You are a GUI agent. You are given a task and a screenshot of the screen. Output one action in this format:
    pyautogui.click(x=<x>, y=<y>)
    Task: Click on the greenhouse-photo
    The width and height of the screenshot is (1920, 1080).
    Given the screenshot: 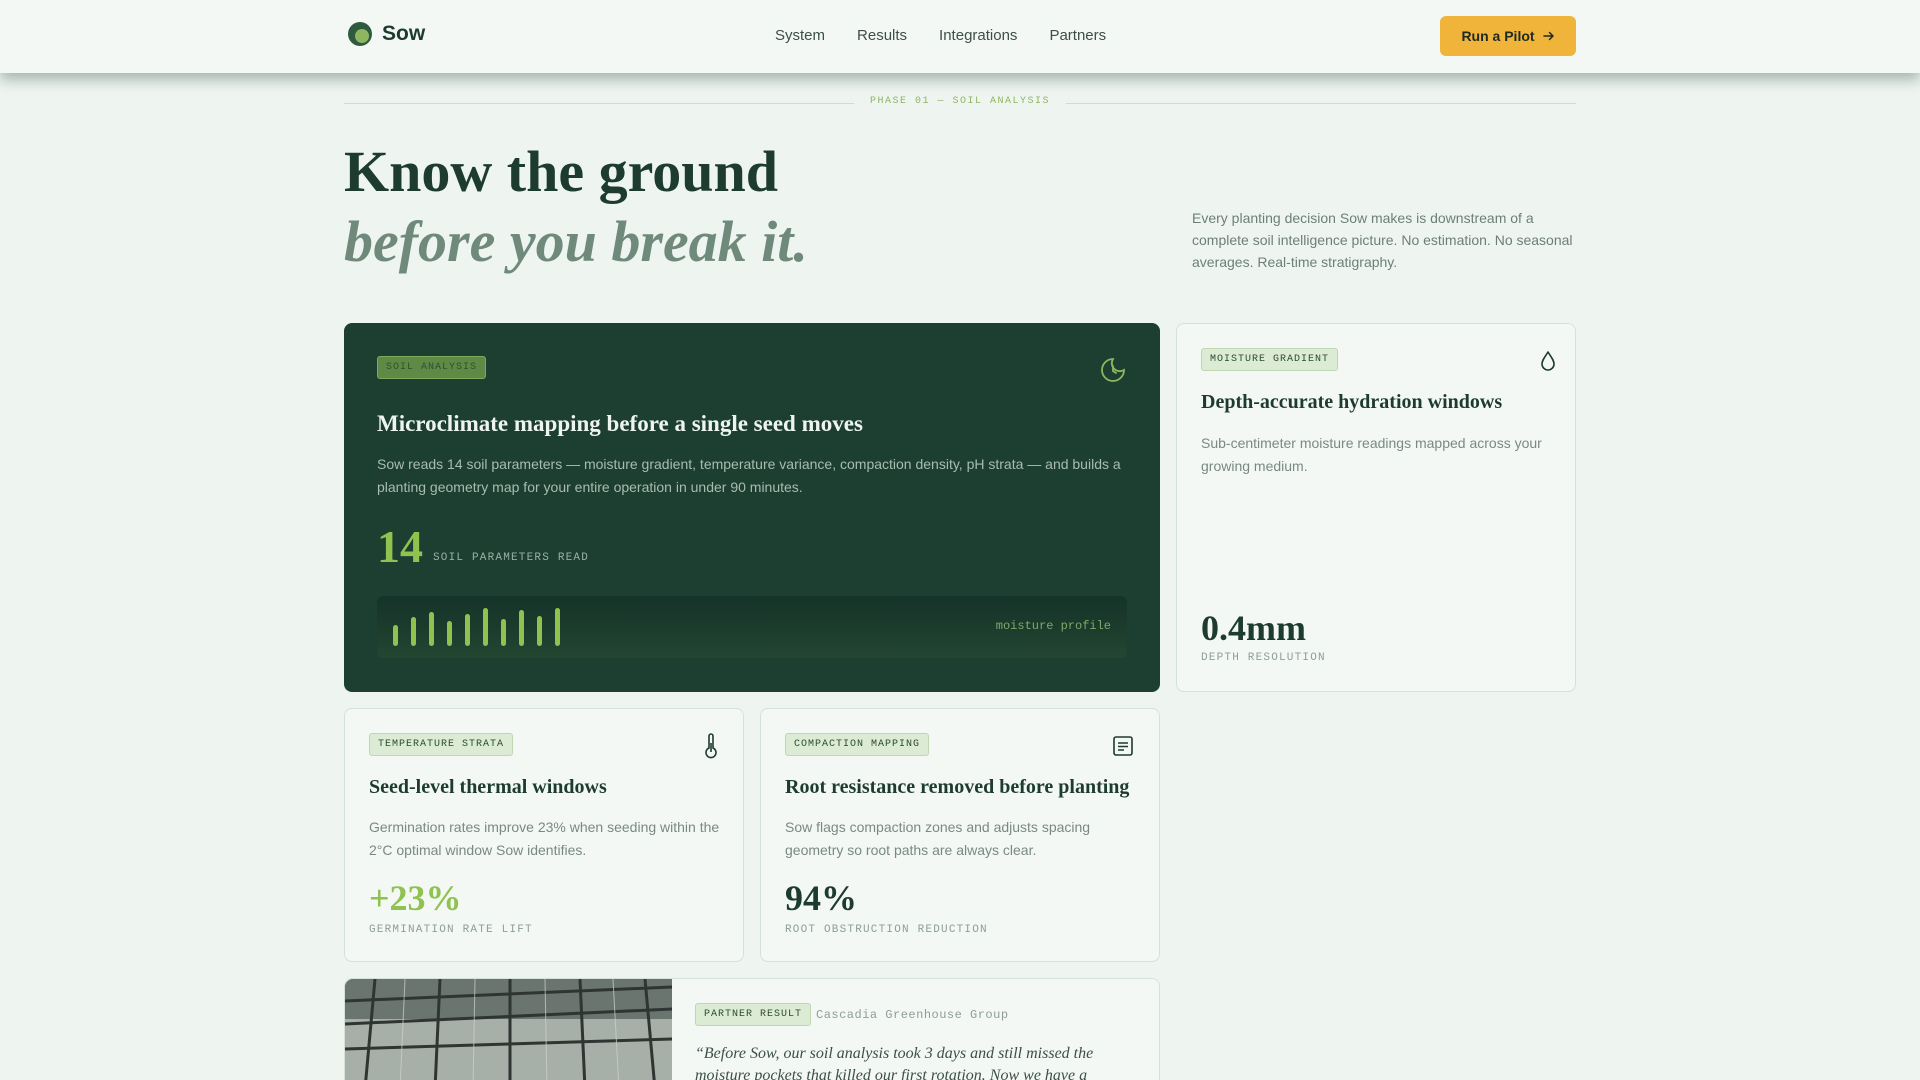 What is the action you would take?
    pyautogui.click(x=508, y=1029)
    